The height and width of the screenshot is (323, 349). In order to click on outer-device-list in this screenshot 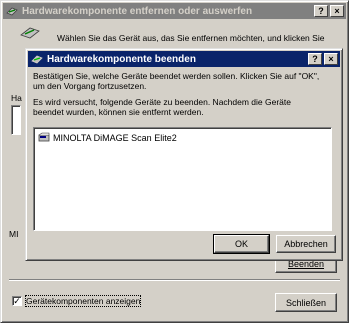, I will do `click(16, 120)`.